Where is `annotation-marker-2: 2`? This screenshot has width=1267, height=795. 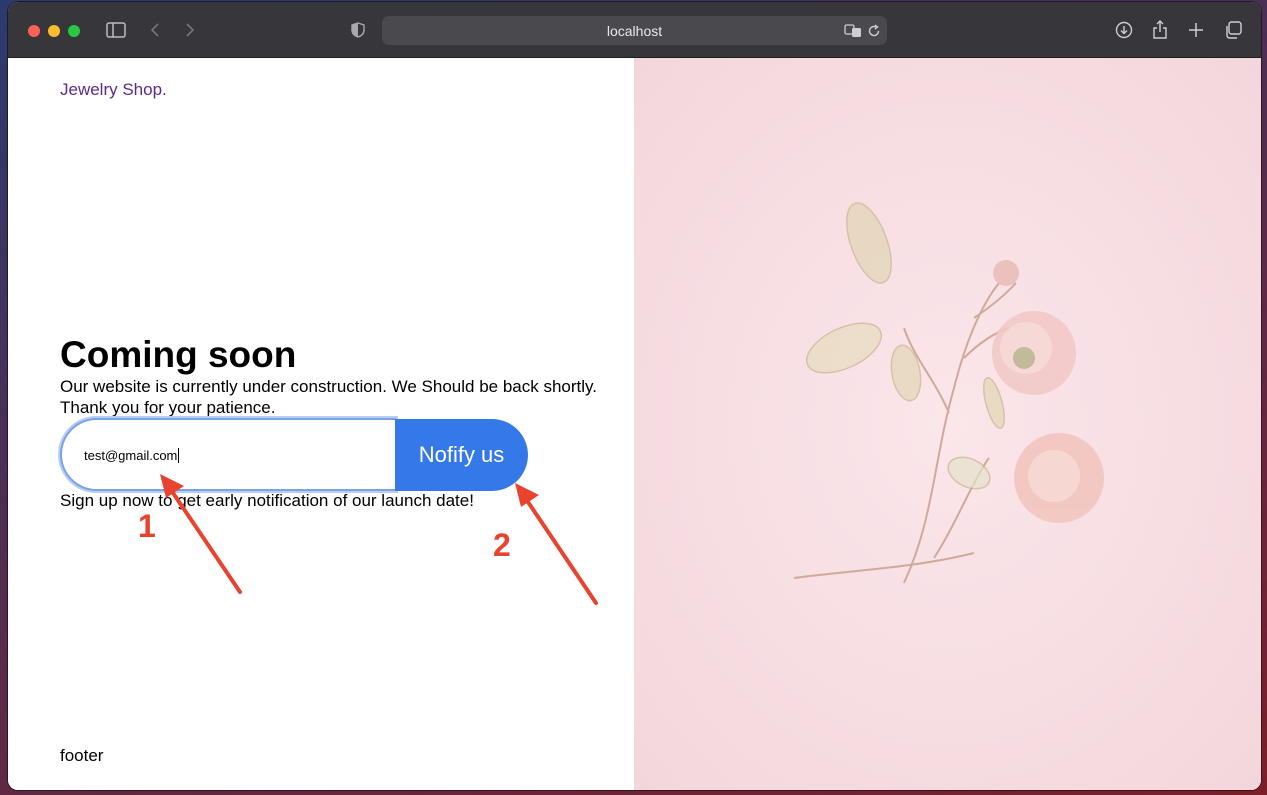
annotation-marker-2: 2 is located at coordinates (502, 545).